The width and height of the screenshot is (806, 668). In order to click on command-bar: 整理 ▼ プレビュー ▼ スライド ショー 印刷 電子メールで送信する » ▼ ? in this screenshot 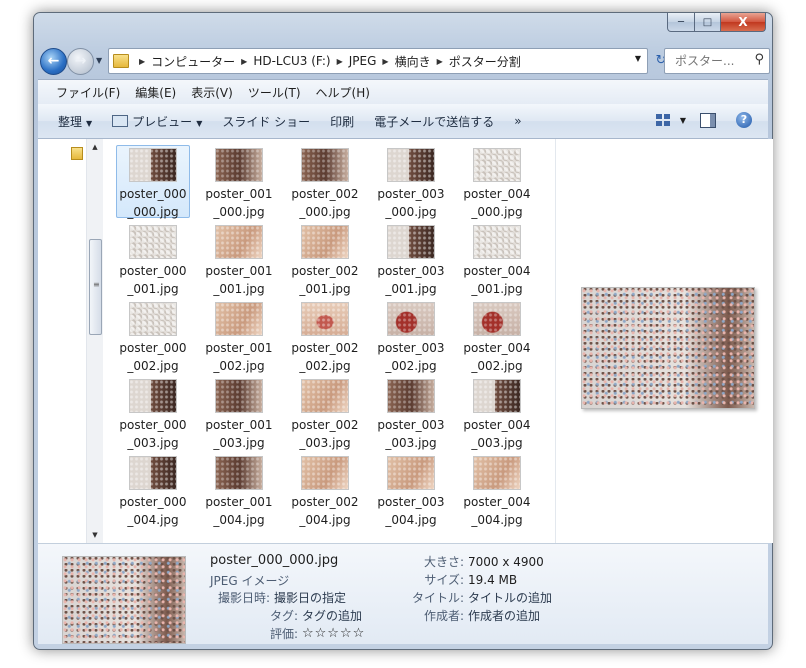, I will do `click(403, 121)`.